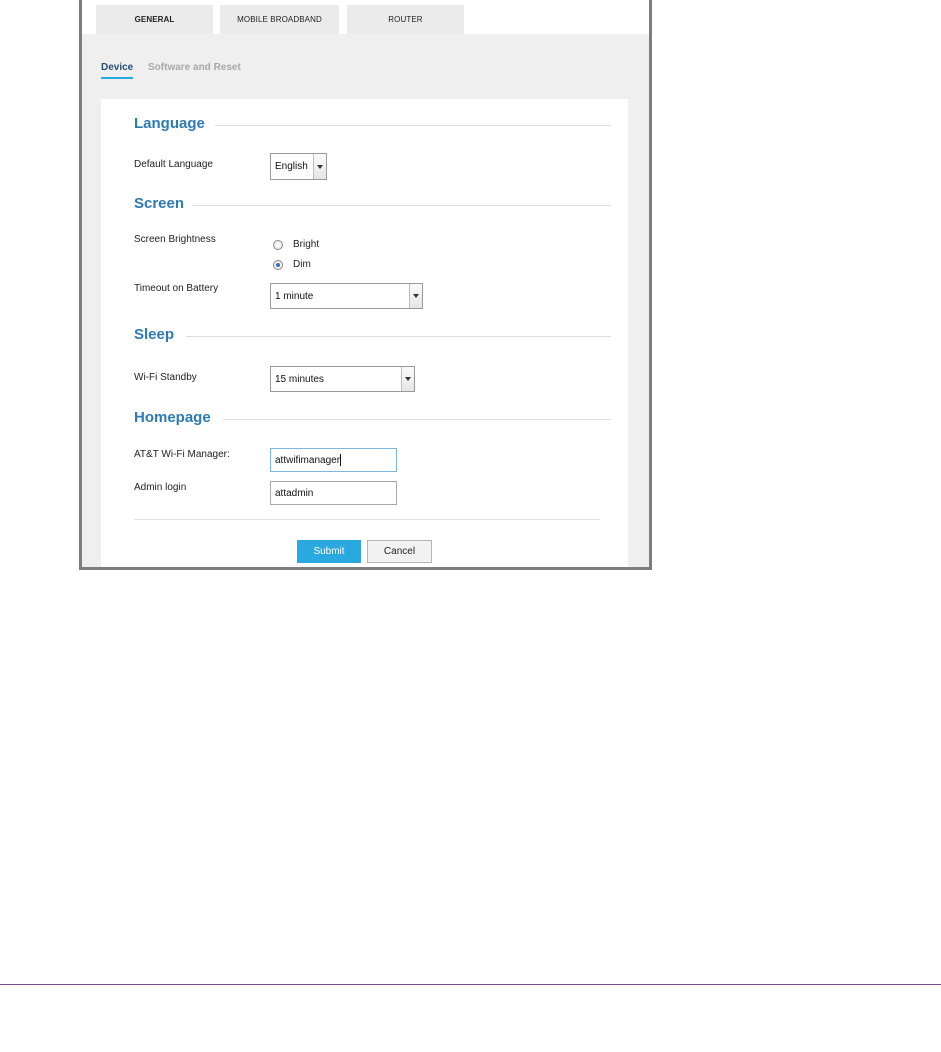  What do you see at coordinates (165, 377) in the screenshot?
I see `wifi-standby-label: Wi-Fi Standby` at bounding box center [165, 377].